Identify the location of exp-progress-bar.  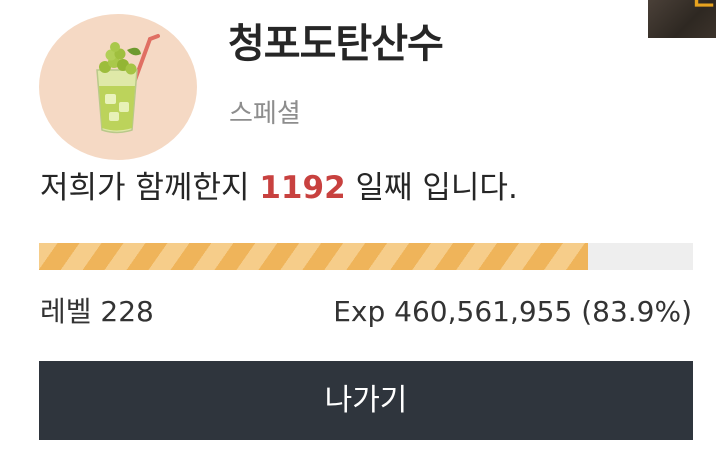
(366, 256).